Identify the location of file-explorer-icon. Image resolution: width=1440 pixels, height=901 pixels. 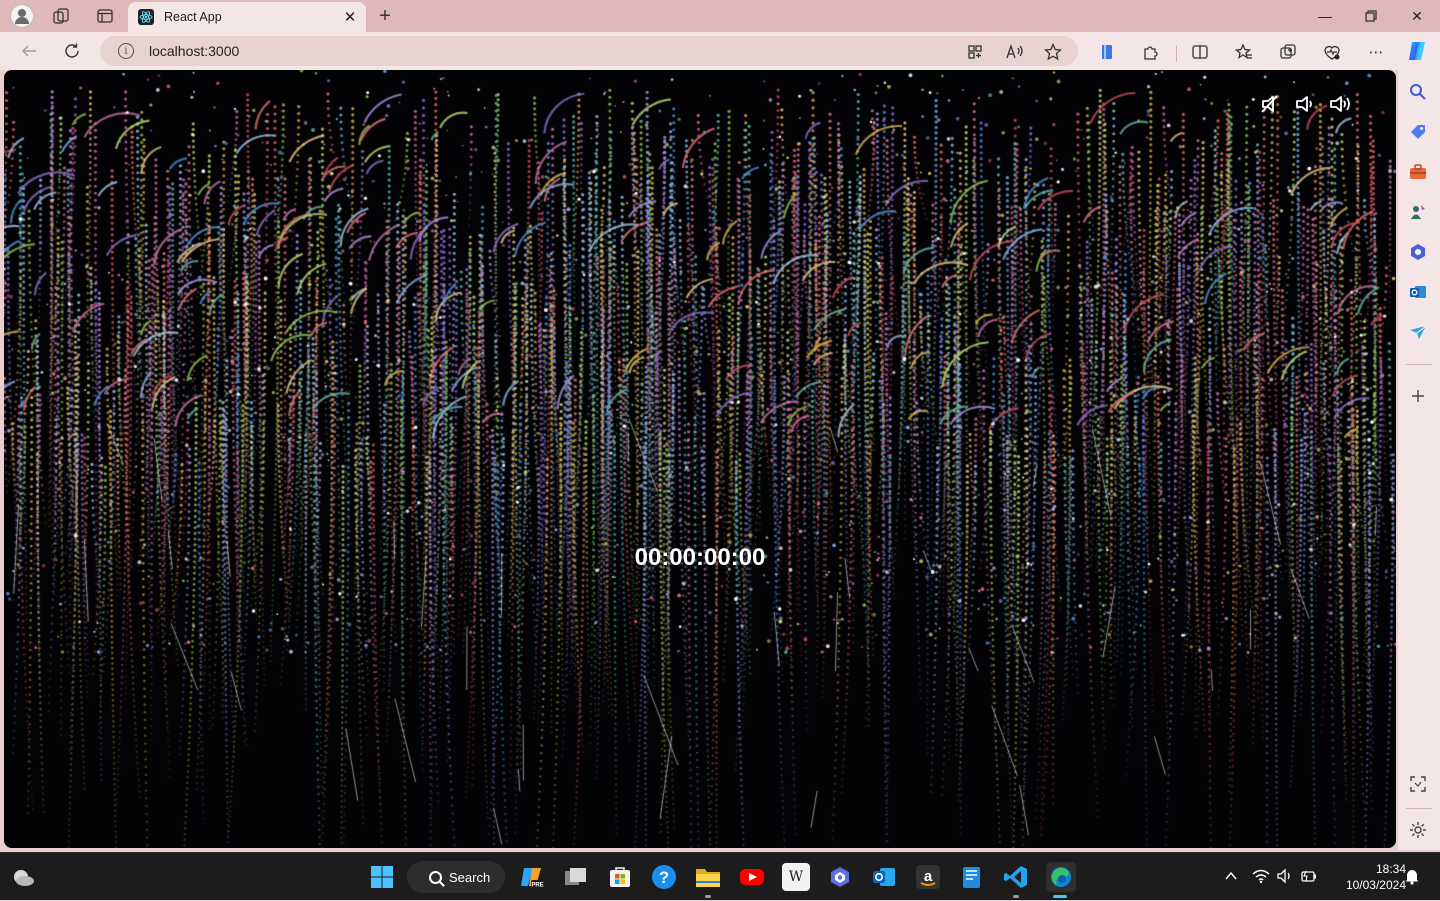
(708, 877).